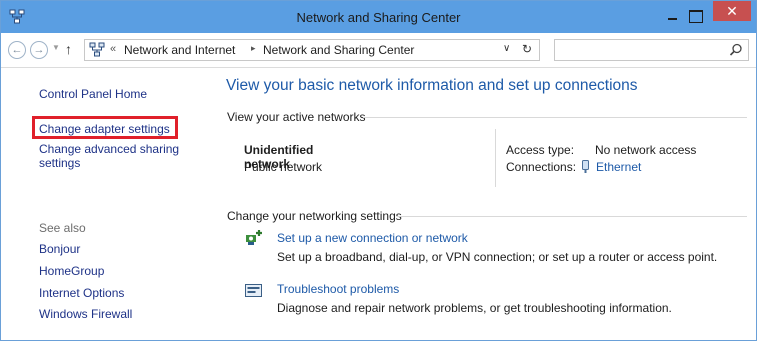  I want to click on sidebar-link-internet-options: Internet Options, so click(81, 293).